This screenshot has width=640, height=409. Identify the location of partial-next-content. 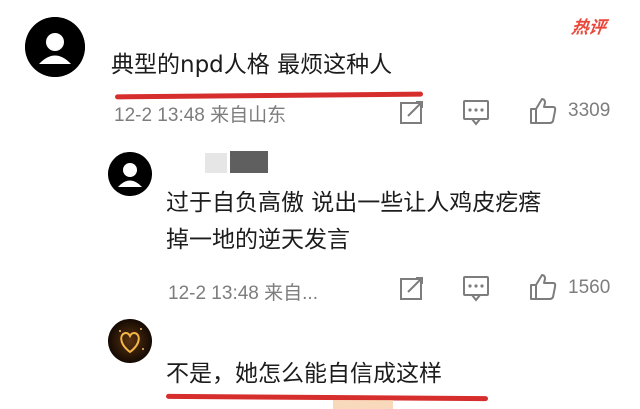
(363, 404).